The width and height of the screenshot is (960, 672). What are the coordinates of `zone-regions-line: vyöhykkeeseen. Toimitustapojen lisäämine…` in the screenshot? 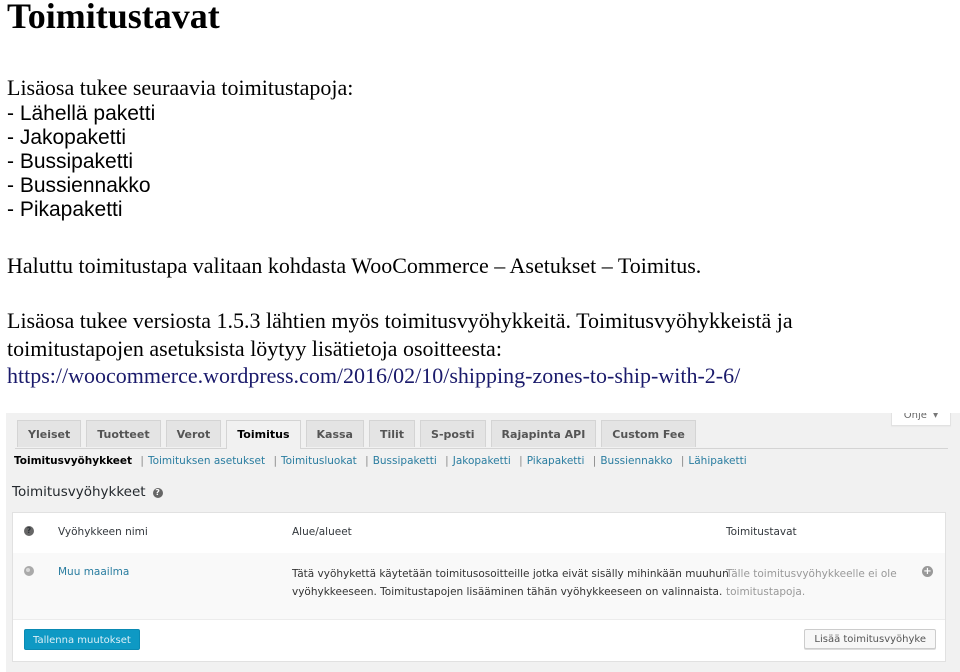 It's located at (507, 592).